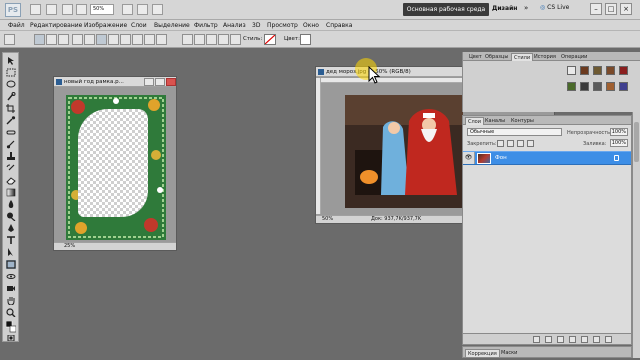  I want to click on lock-pixels-icon, so click(510, 143).